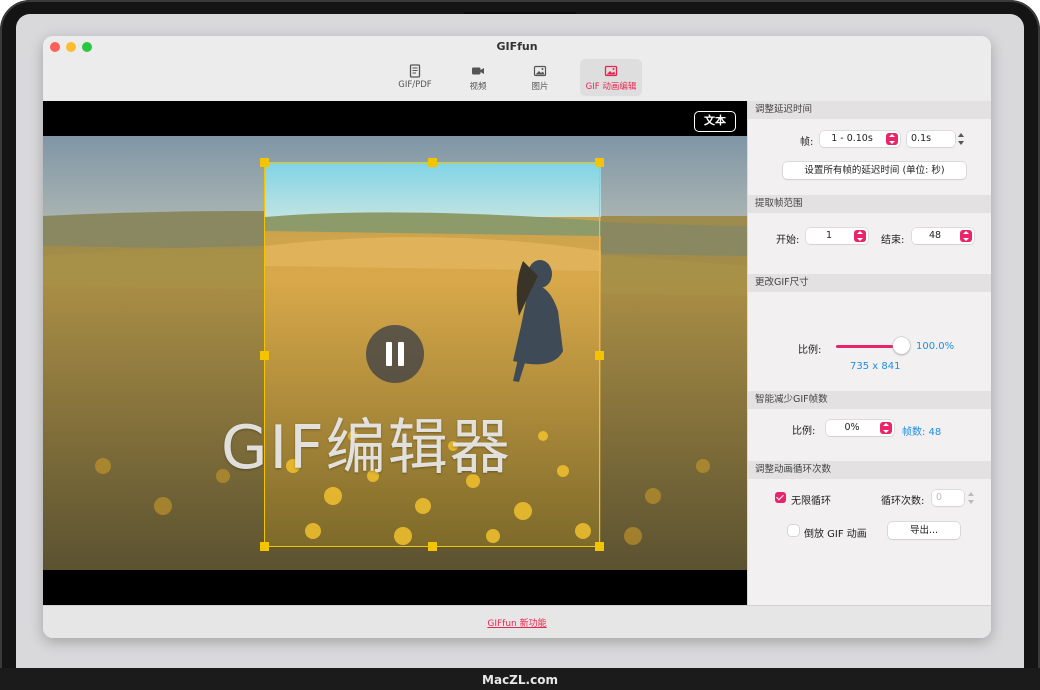  I want to click on section-size-title: 更改GIF尺寸, so click(869, 283).